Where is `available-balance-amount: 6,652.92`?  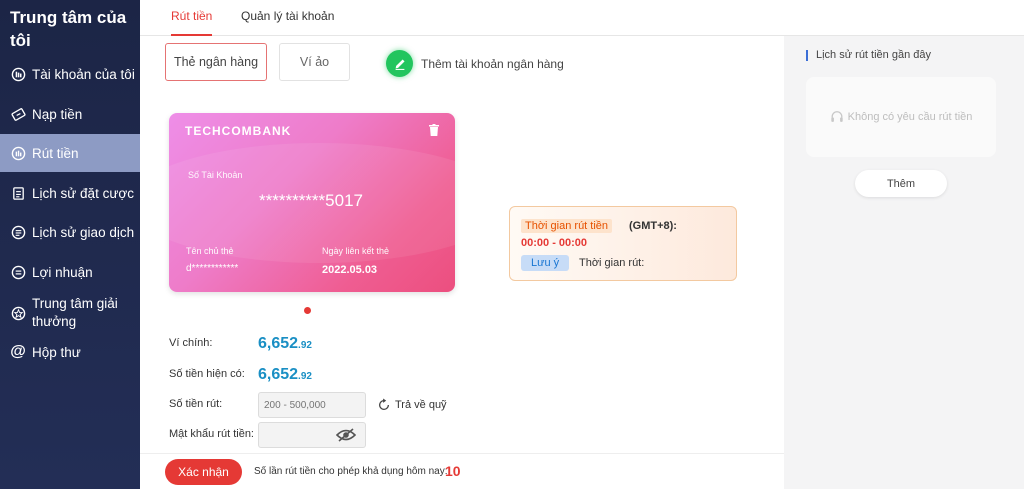
available-balance-amount: 6,652.92 is located at coordinates (285, 374).